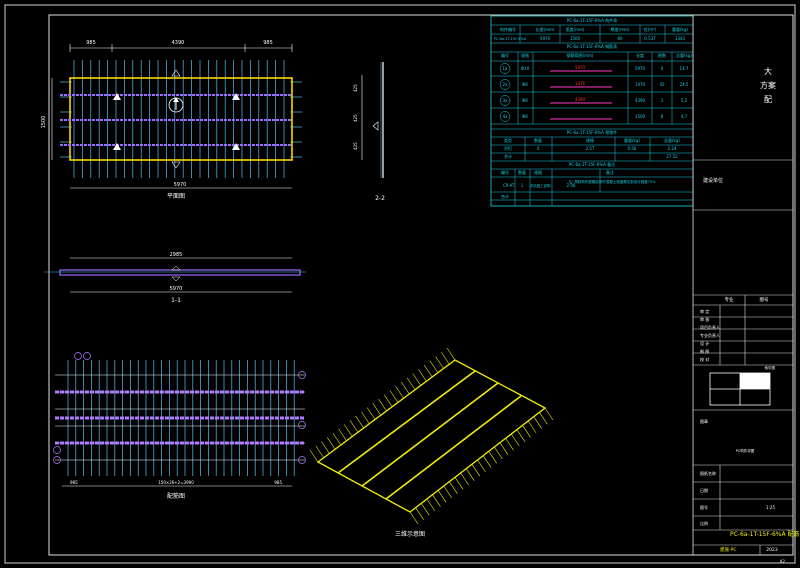 The image size is (800, 568). I want to click on rebar-plan: 985 150×26+2=3990 985 配筋图, so click(179, 426).